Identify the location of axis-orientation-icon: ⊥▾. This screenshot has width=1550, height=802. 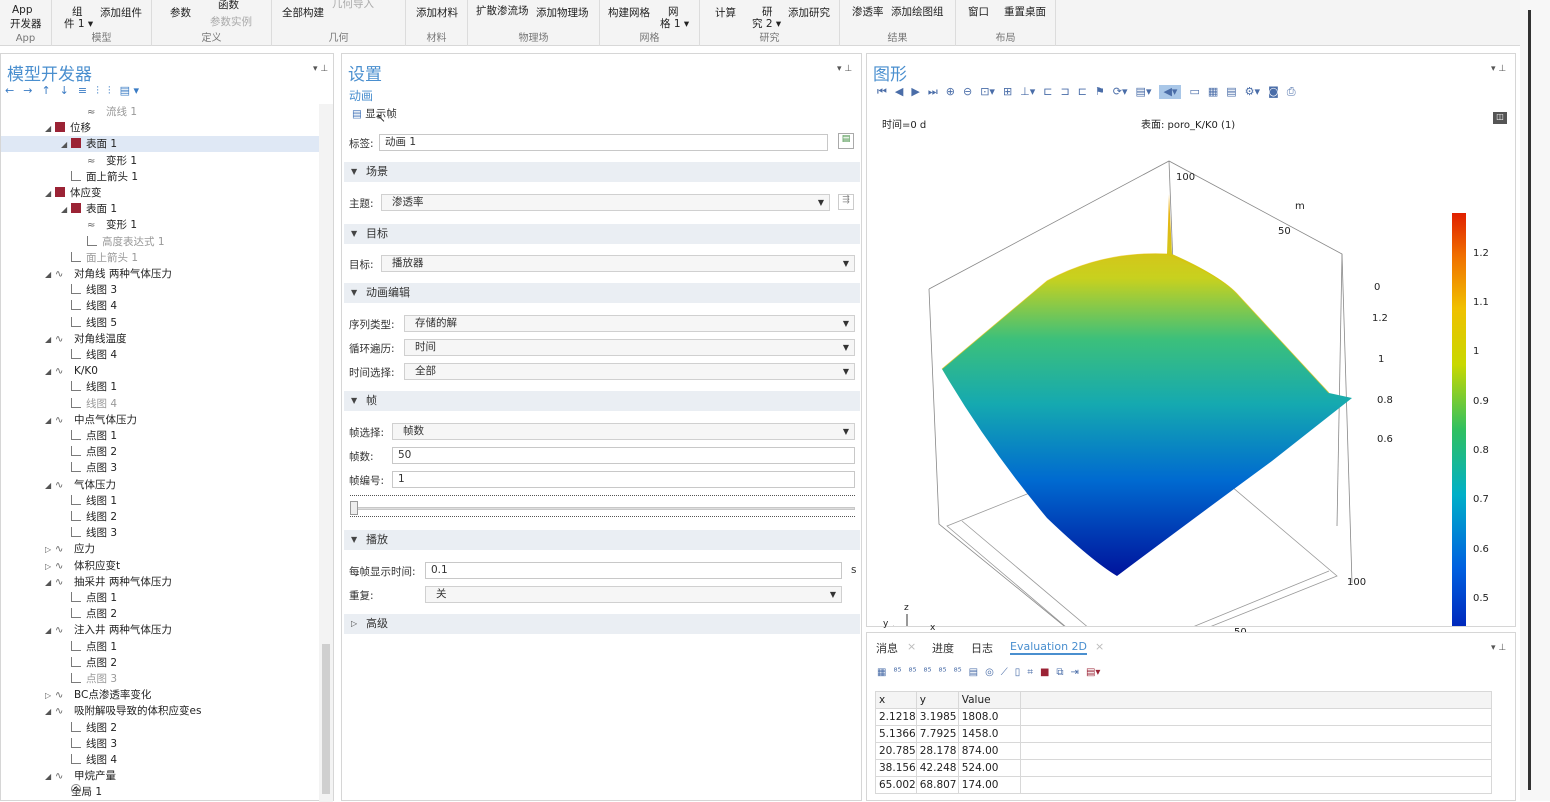
(1027, 92).